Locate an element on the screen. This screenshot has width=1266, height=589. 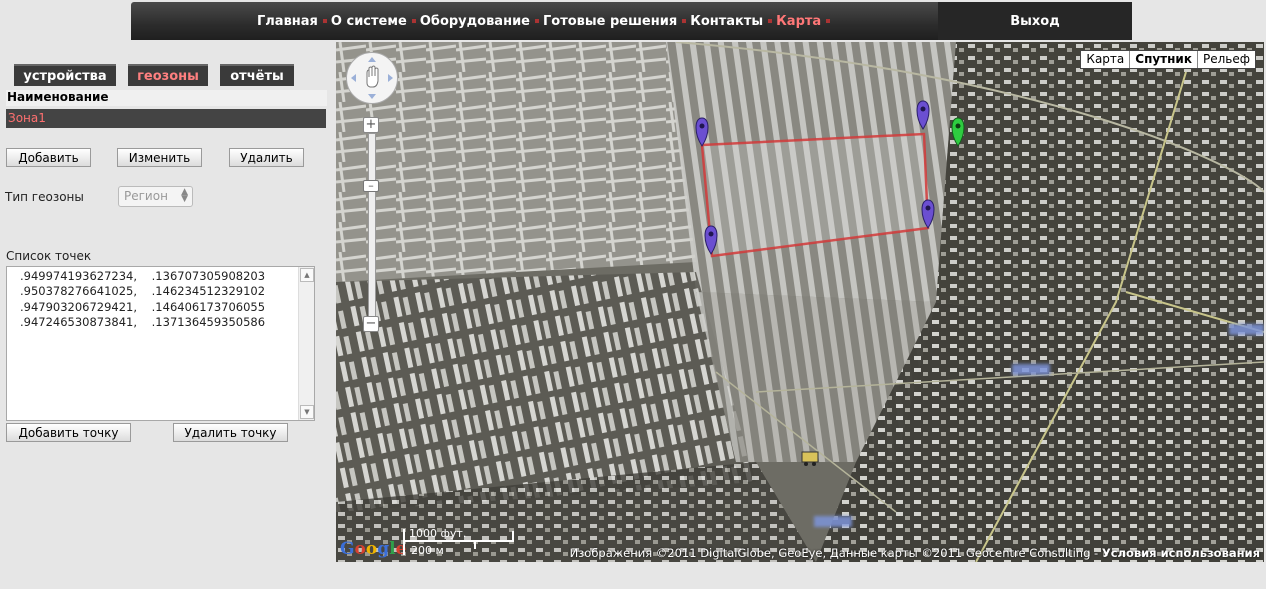
point-coordinate-line: .947246530873841, .137136459350586 is located at coordinates (137, 321).